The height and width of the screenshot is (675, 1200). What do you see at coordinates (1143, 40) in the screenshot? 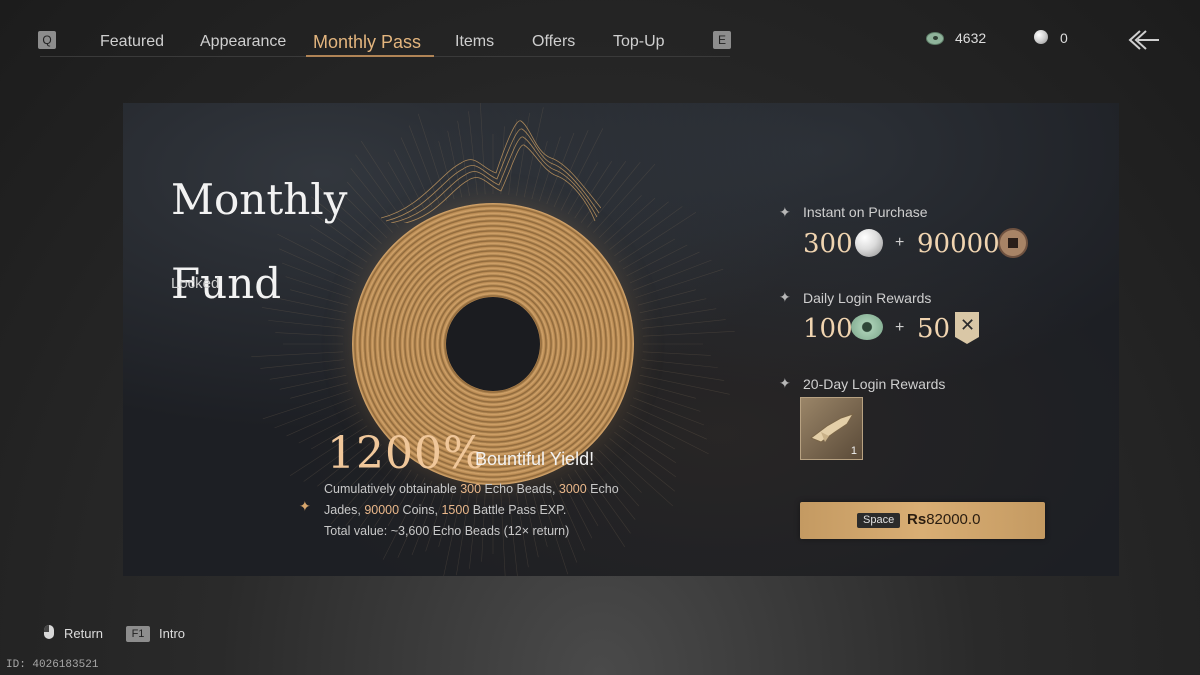
I see `back-arrow-icon` at bounding box center [1143, 40].